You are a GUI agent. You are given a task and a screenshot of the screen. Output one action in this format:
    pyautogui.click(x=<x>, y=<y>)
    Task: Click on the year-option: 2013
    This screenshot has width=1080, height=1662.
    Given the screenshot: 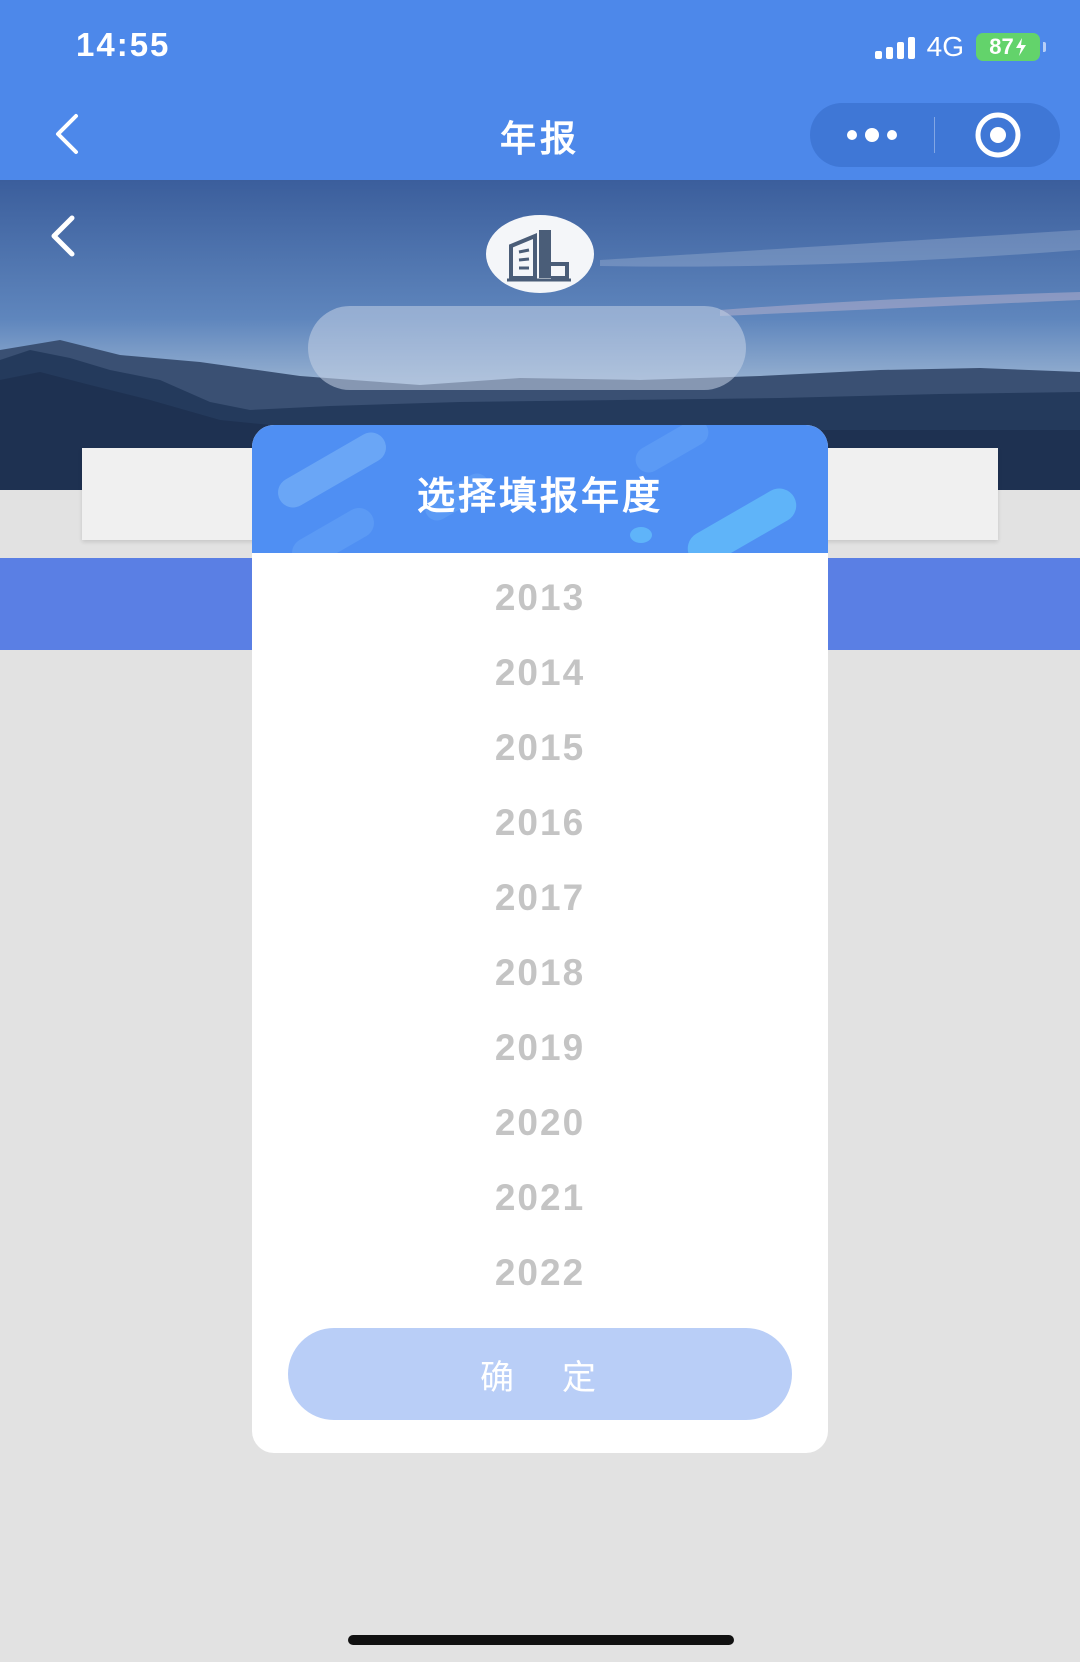 What is the action you would take?
    pyautogui.click(x=540, y=597)
    